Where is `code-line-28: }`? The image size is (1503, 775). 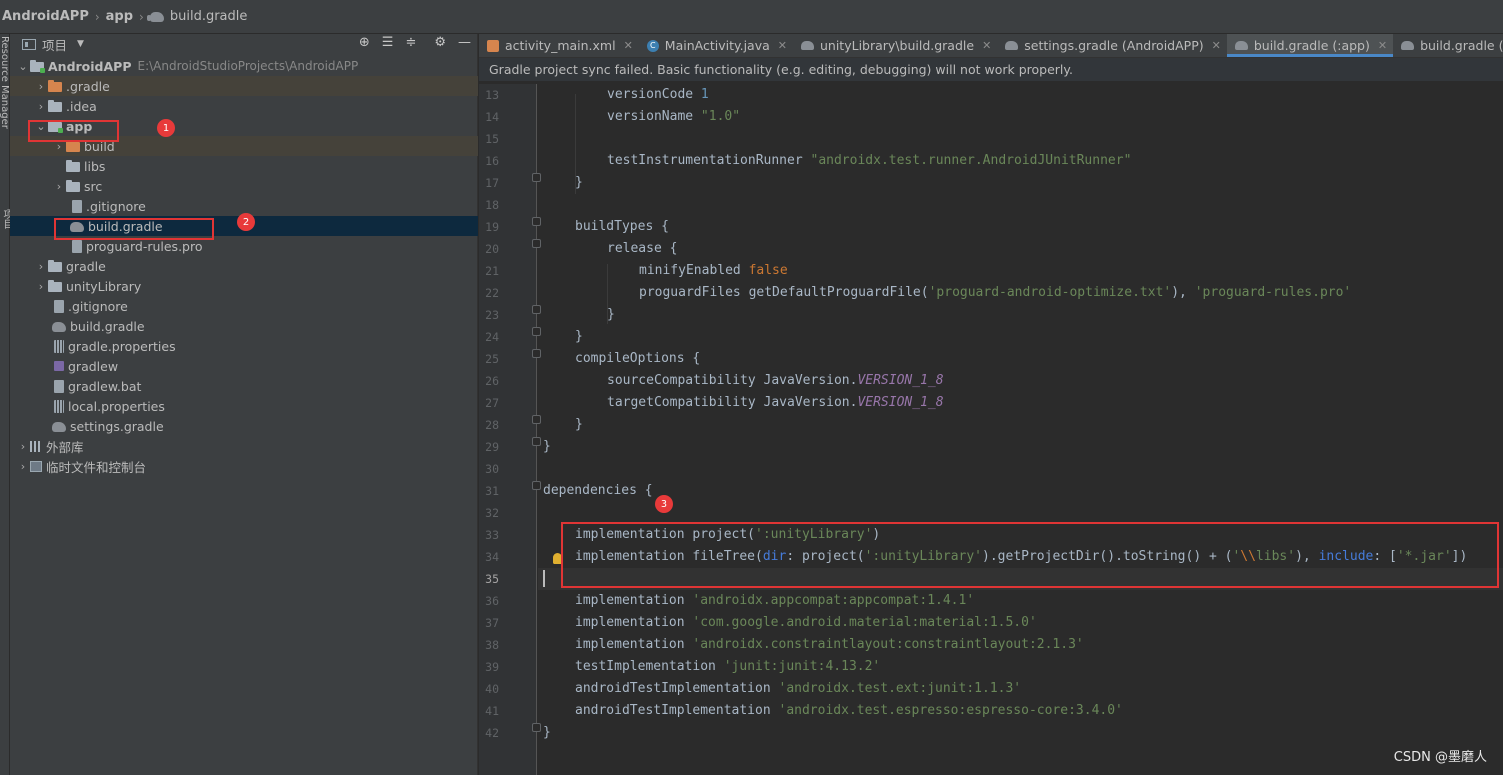 code-line-28: } is located at coordinates (579, 424).